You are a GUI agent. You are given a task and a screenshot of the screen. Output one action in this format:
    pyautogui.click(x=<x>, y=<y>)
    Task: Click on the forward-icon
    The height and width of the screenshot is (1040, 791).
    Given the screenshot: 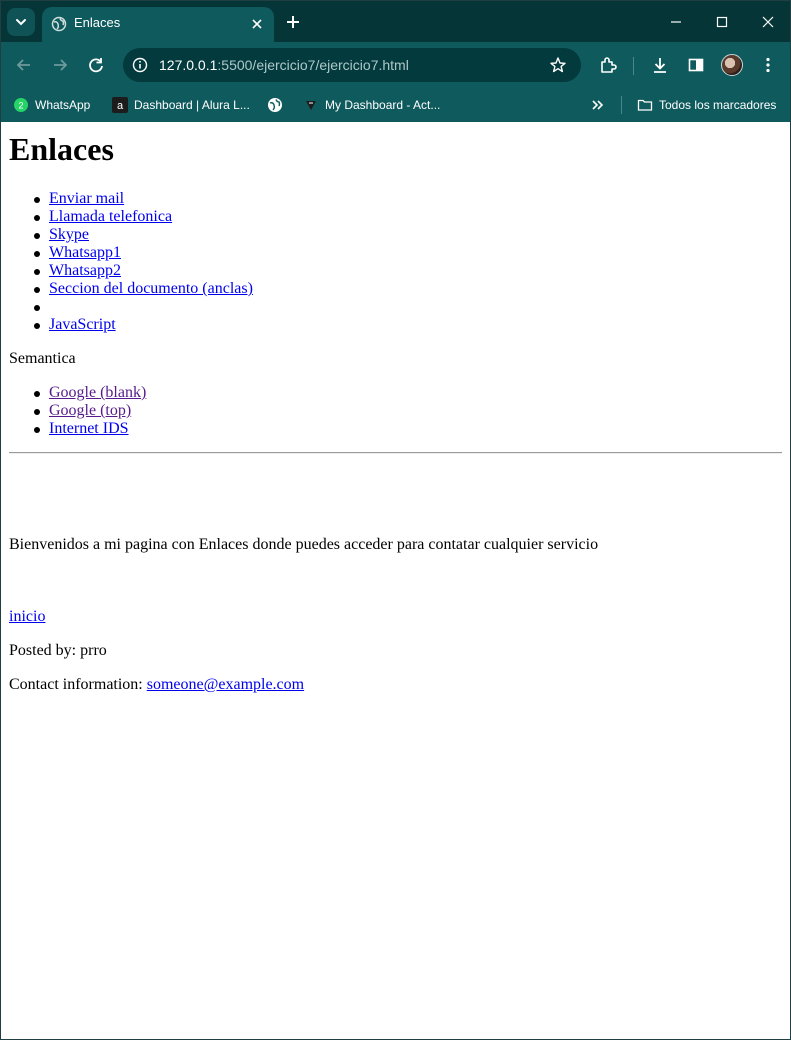 What is the action you would take?
    pyautogui.click(x=60, y=65)
    